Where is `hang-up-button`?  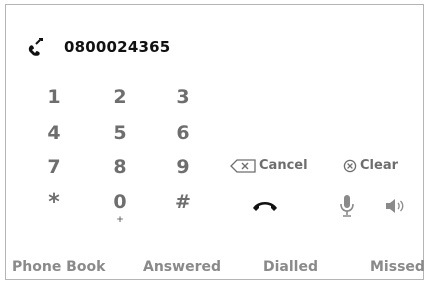 hang-up-button is located at coordinates (265, 206).